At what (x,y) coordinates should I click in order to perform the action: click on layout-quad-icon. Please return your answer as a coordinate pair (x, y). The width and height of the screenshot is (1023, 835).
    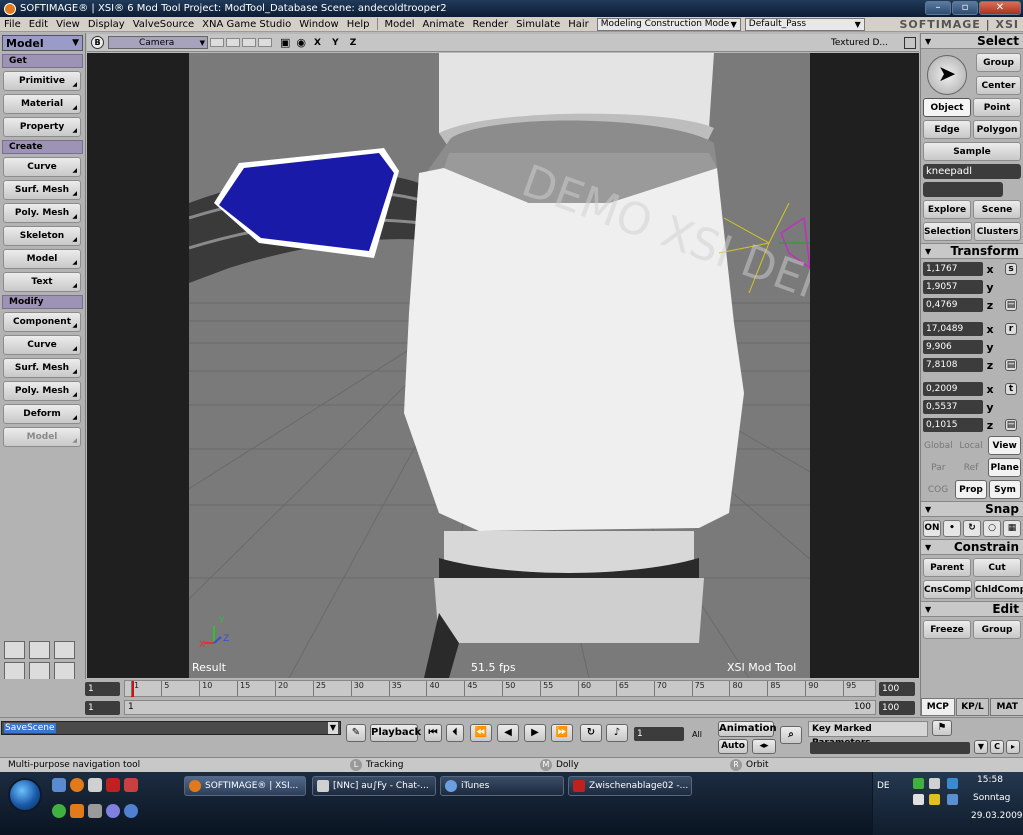
    Looking at the image, I should click on (14, 650).